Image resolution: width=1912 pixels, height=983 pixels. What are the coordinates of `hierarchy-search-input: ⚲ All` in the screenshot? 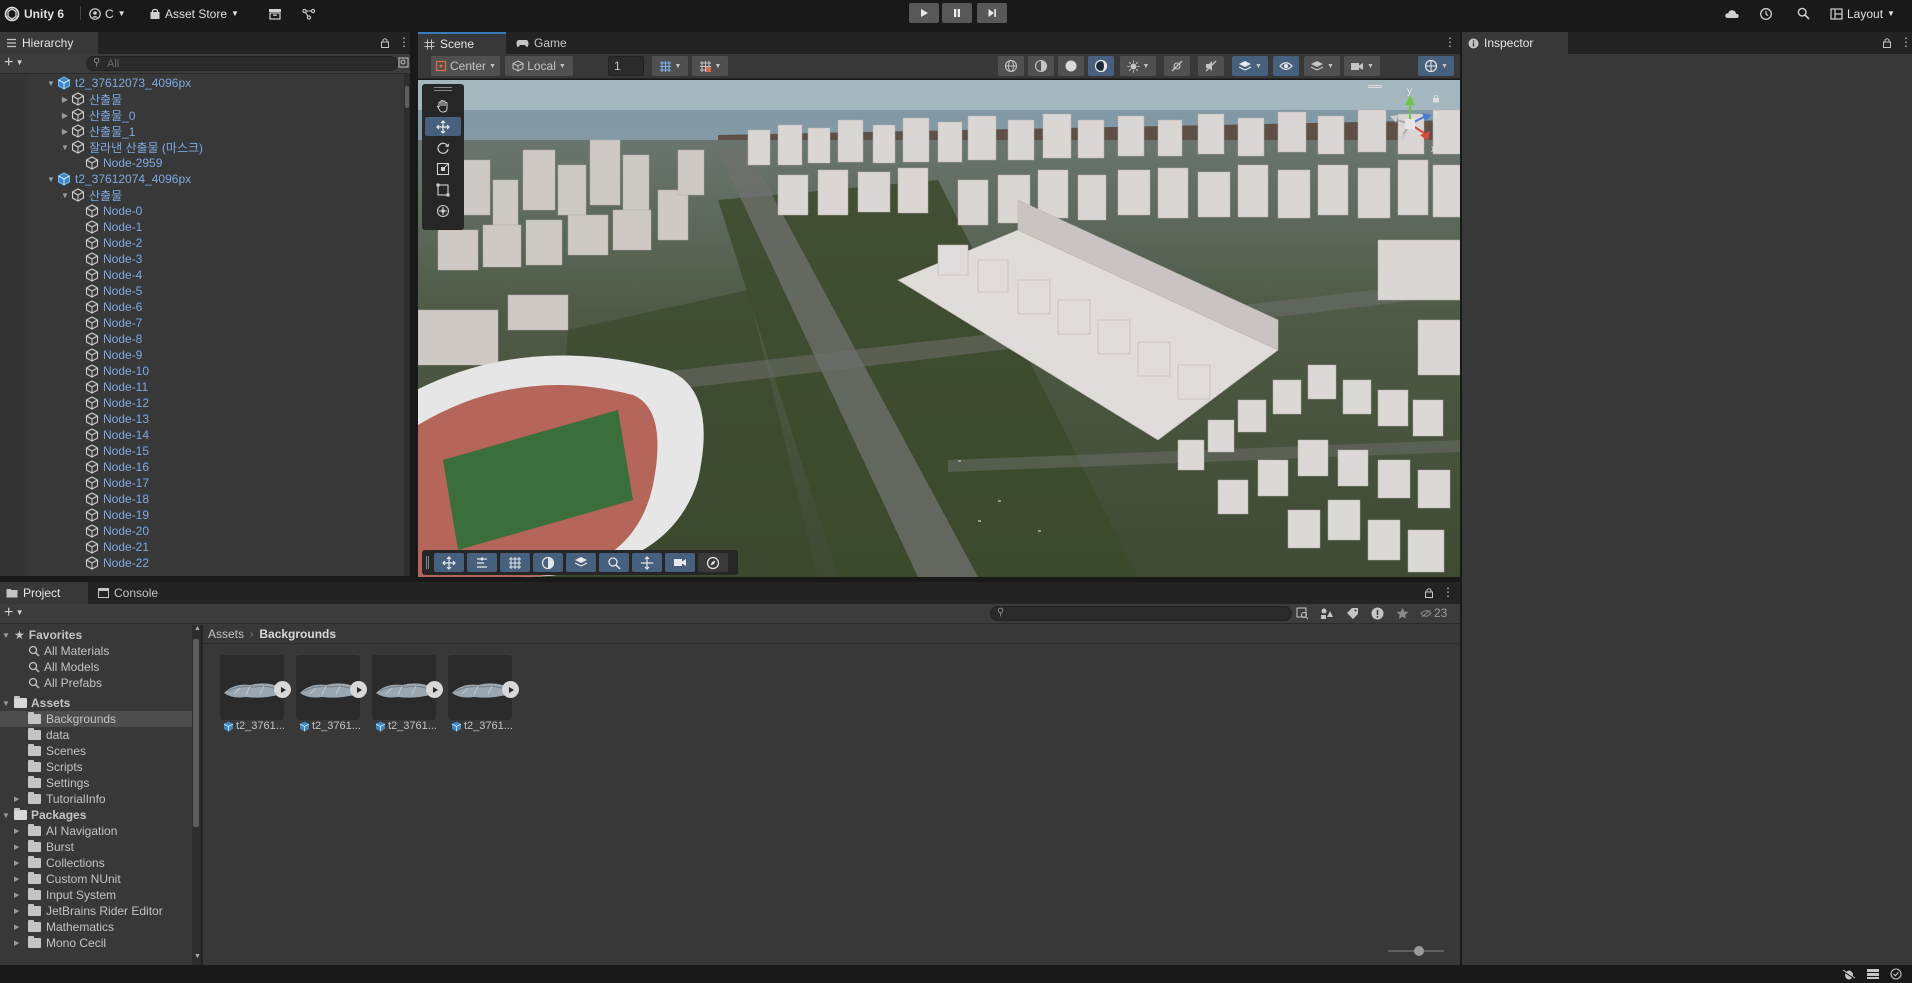 It's located at (242, 63).